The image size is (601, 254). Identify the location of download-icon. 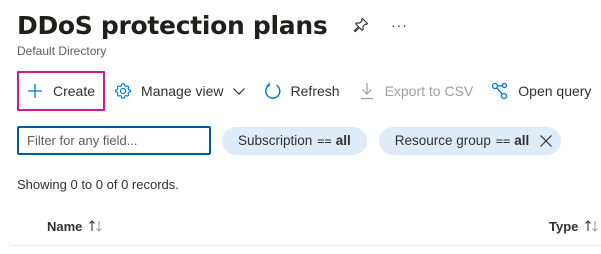
(367, 91).